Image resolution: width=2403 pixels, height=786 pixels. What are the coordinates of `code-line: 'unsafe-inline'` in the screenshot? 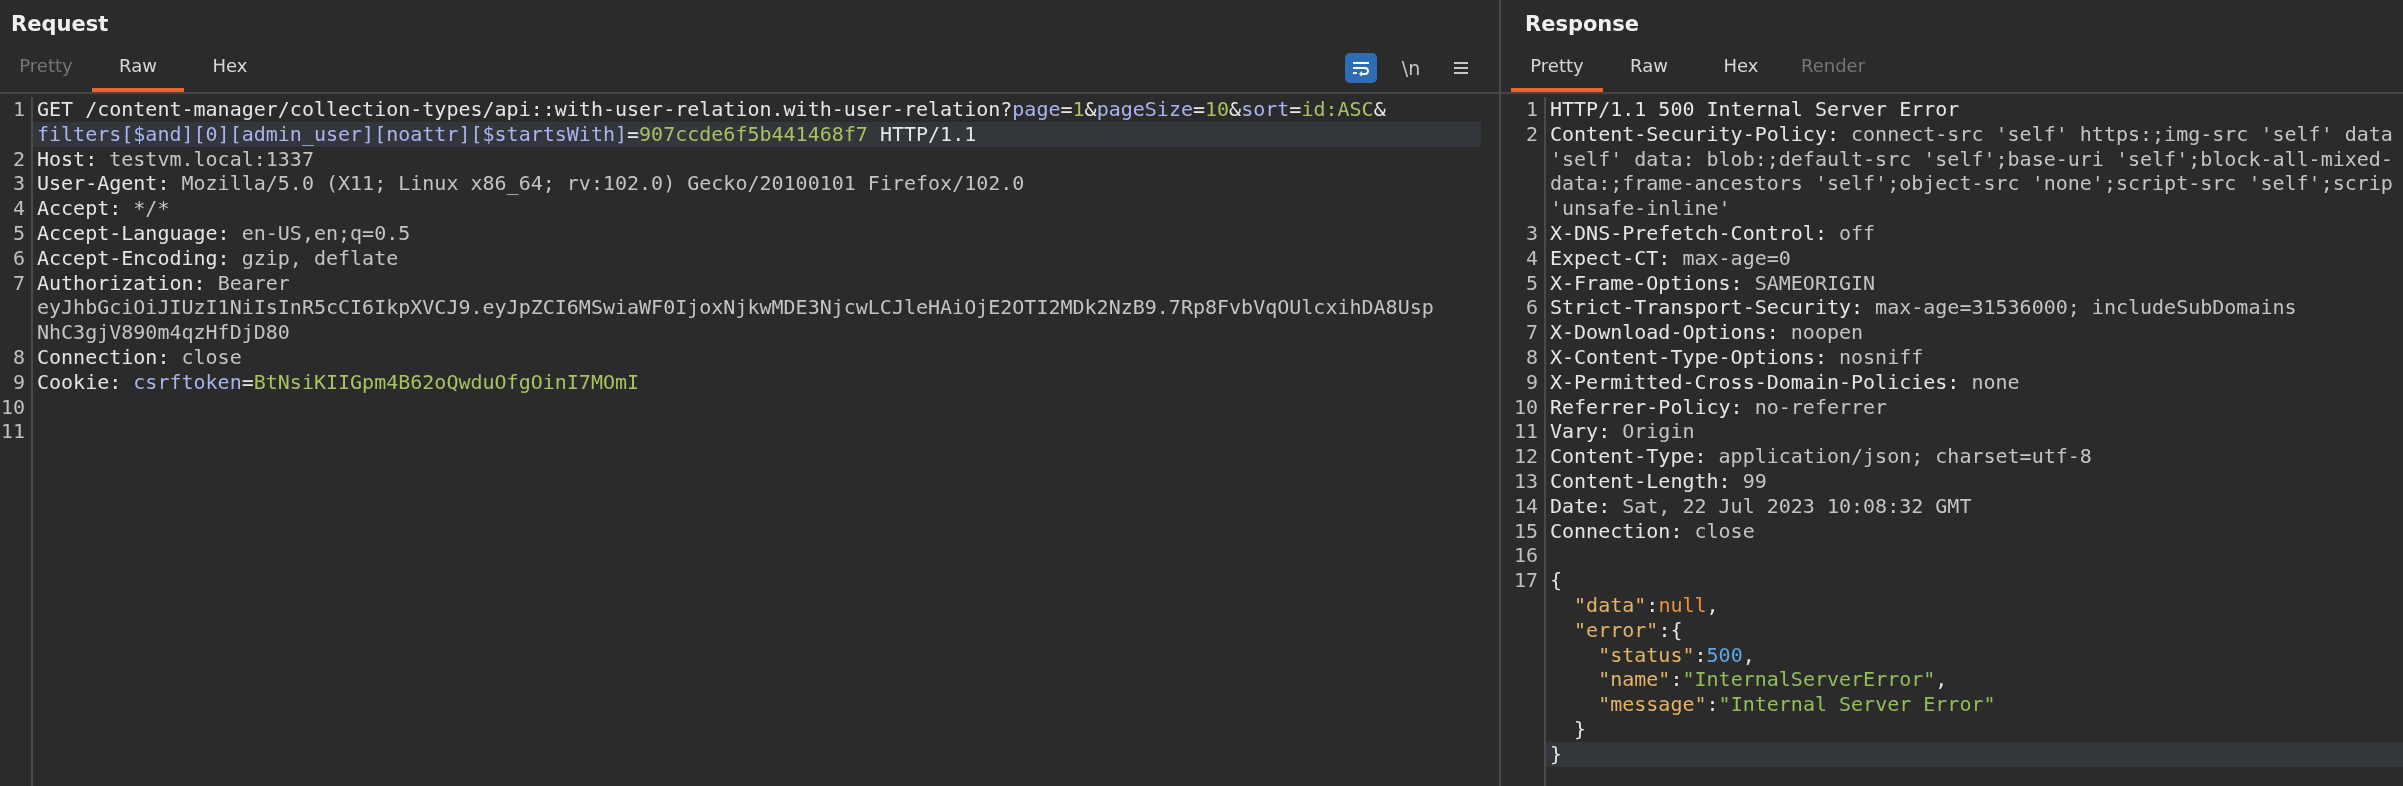 It's located at (1640, 208).